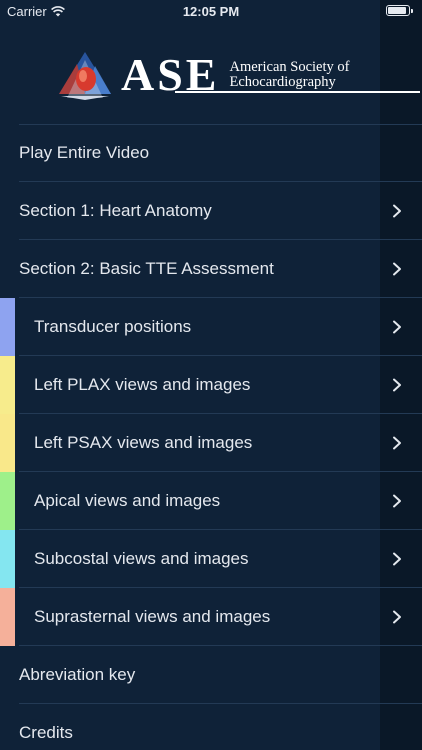 The height and width of the screenshot is (750, 422). Describe the element at coordinates (141, 558) in the screenshot. I see `menu-item-label: Subcostal views and images` at that location.